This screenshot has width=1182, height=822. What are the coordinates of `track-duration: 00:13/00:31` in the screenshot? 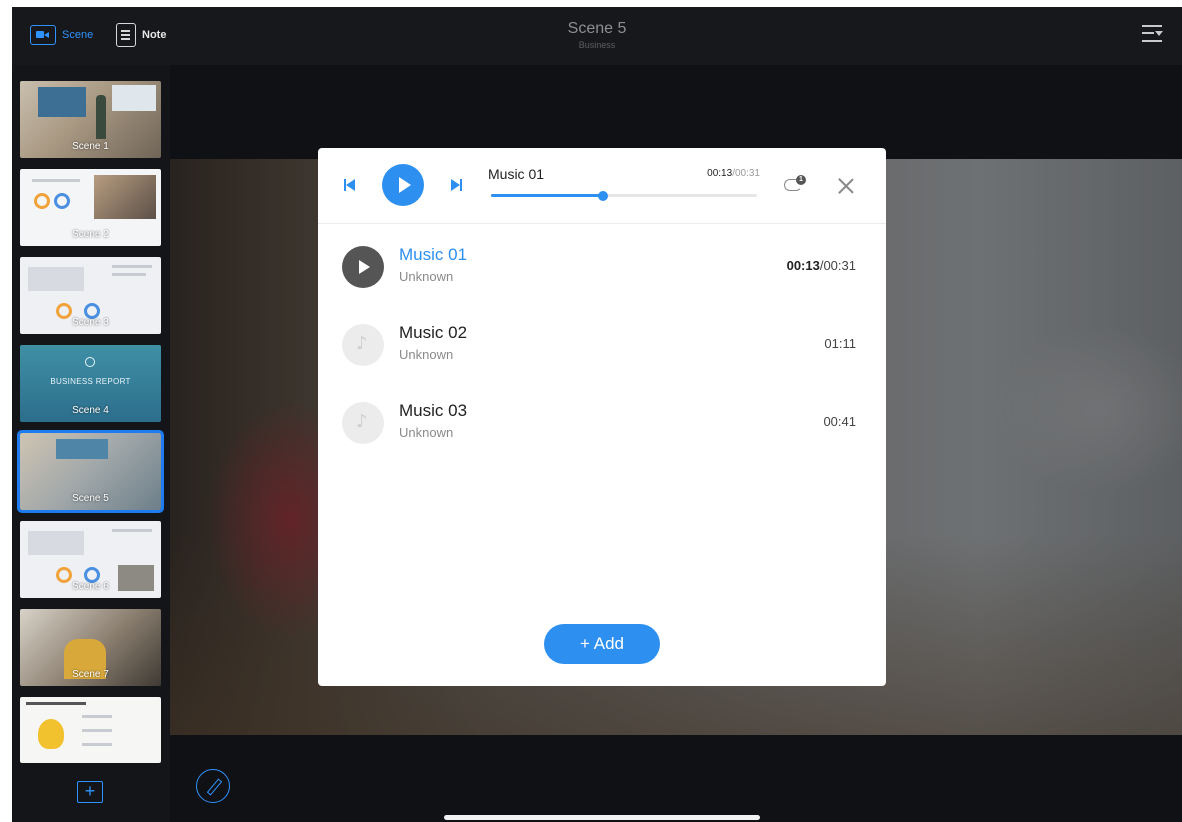 It's located at (821, 265).